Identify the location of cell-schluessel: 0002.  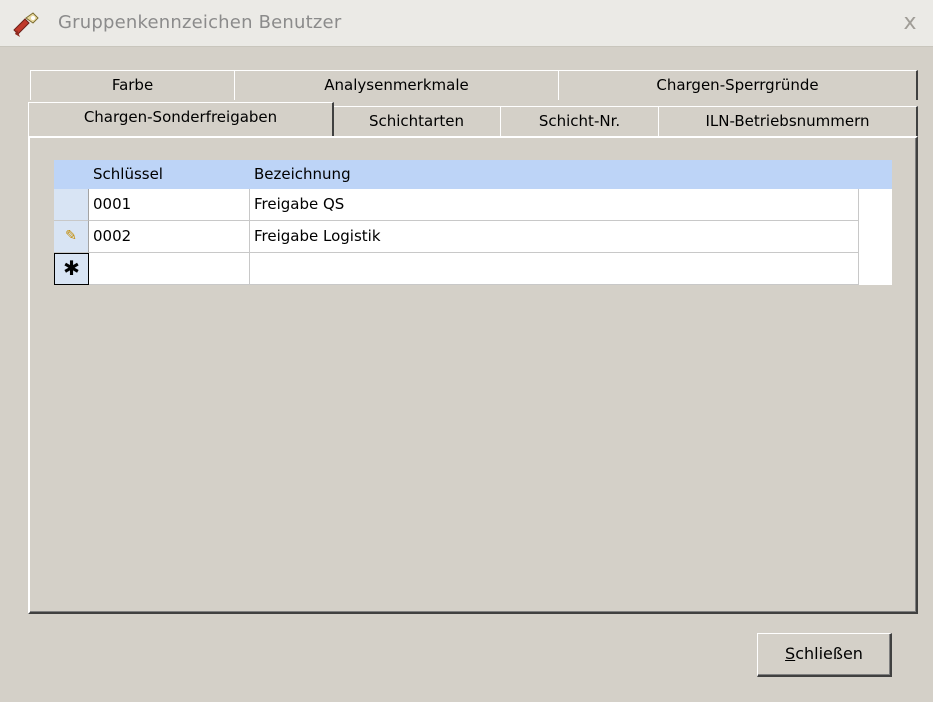
(169, 237).